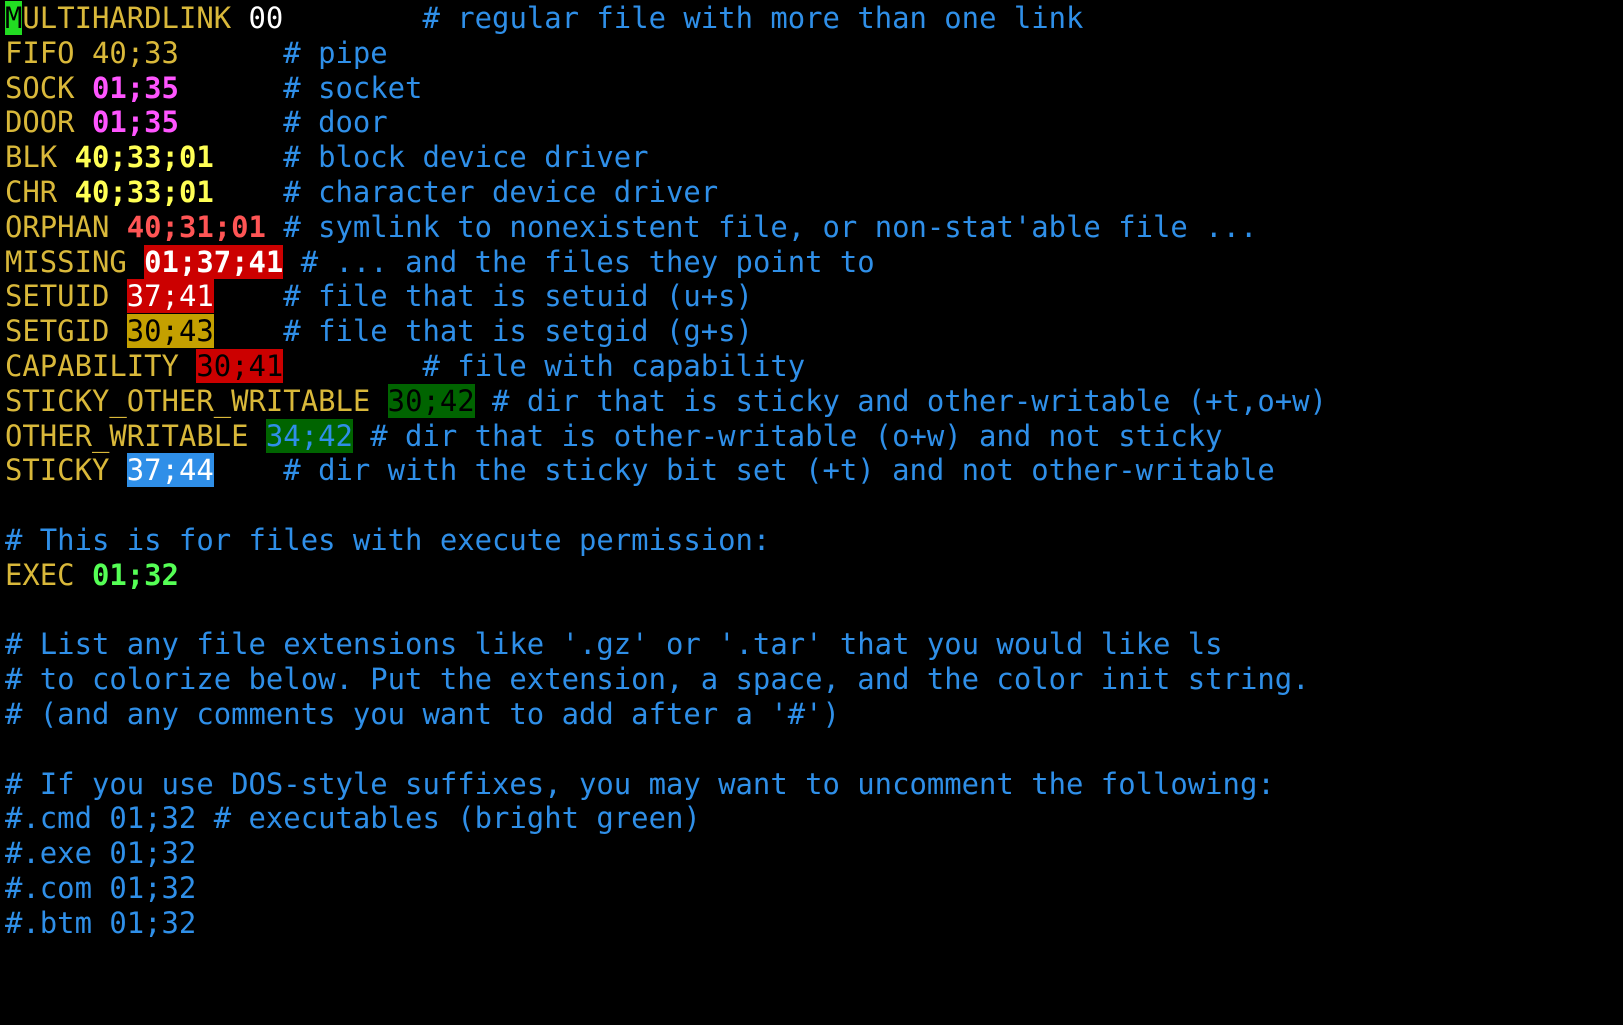 The image size is (1623, 1025). I want to click on text-segment: 37;41, so click(170, 296).